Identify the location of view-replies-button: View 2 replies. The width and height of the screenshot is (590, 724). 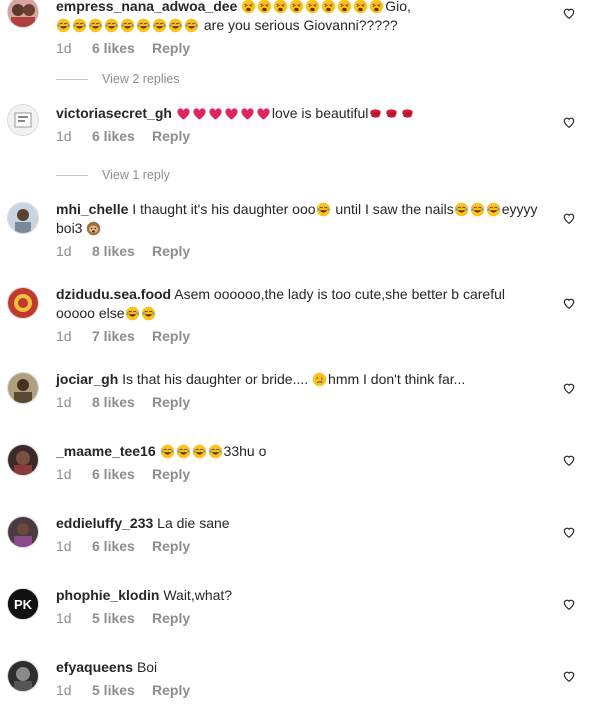
(118, 79).